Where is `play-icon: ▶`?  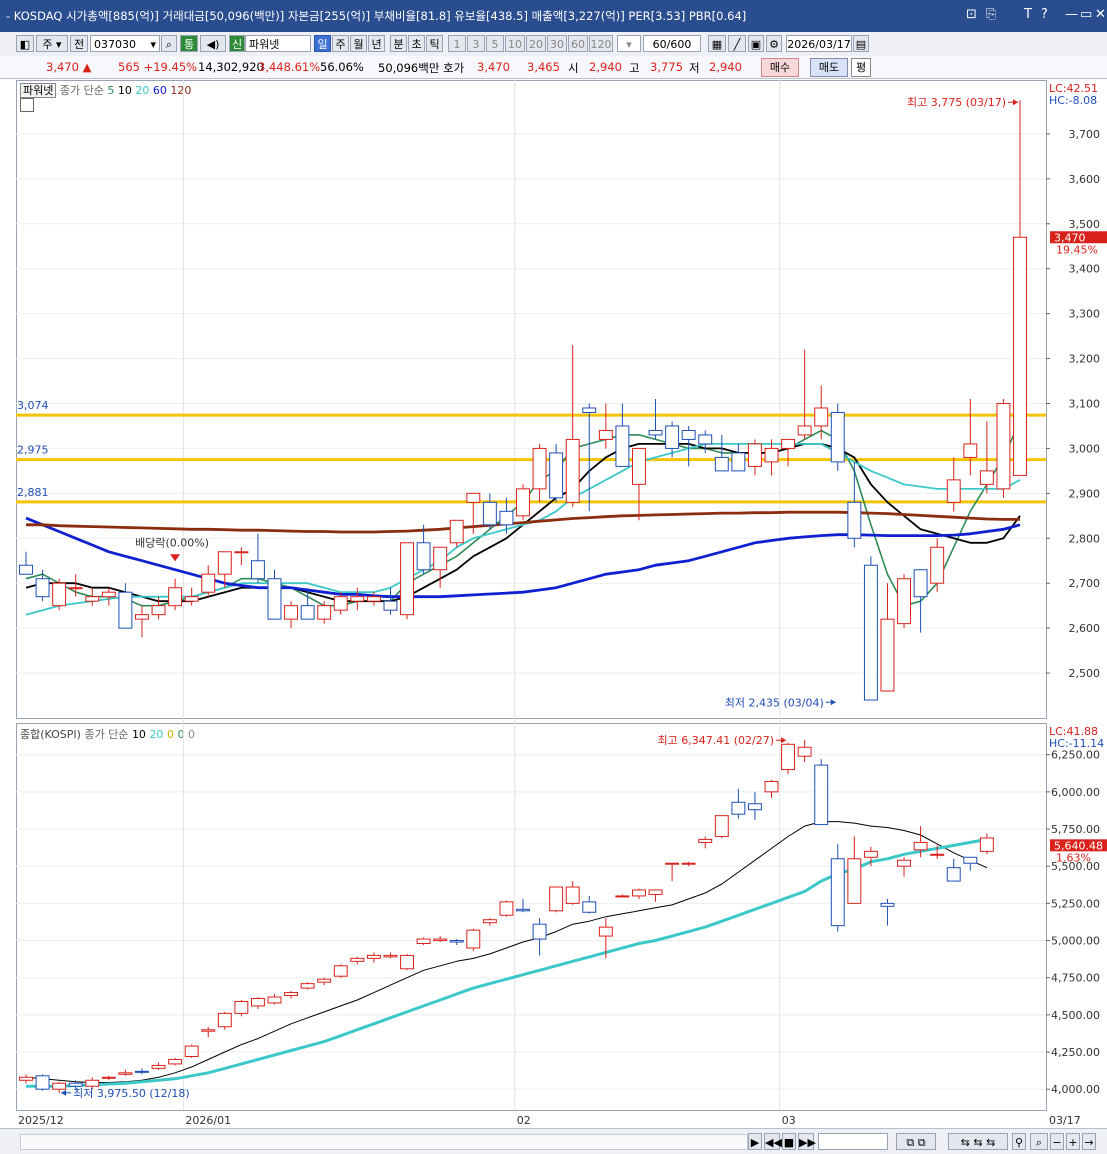 play-icon: ▶ is located at coordinates (755, 1141).